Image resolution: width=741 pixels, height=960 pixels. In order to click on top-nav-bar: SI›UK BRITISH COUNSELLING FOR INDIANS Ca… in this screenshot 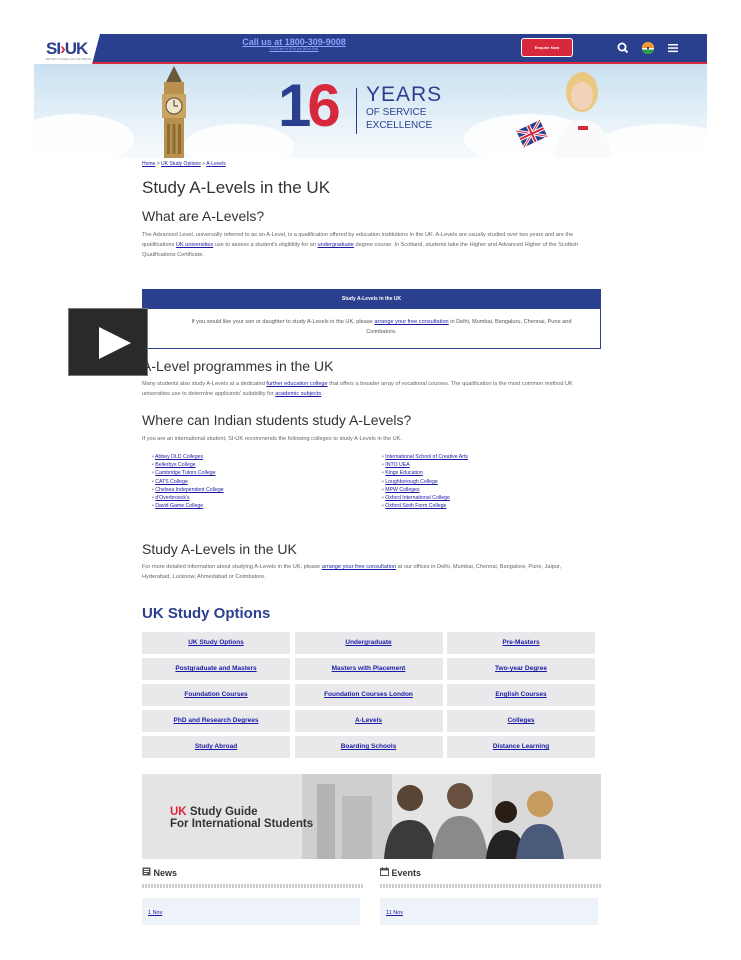, I will do `click(370, 49)`.